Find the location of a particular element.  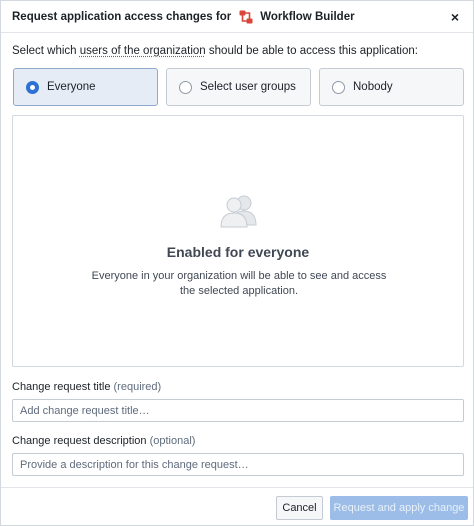

people-icon is located at coordinates (239, 213).